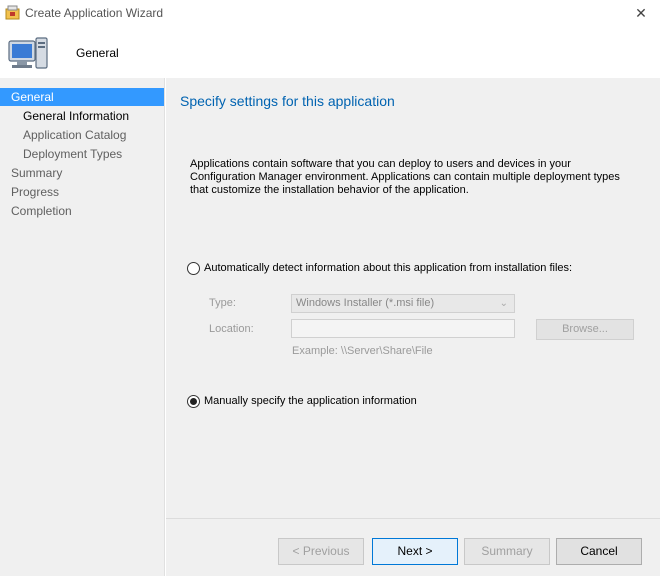 The height and width of the screenshot is (576, 660). I want to click on nav-item-progress: Progress, so click(35, 192).